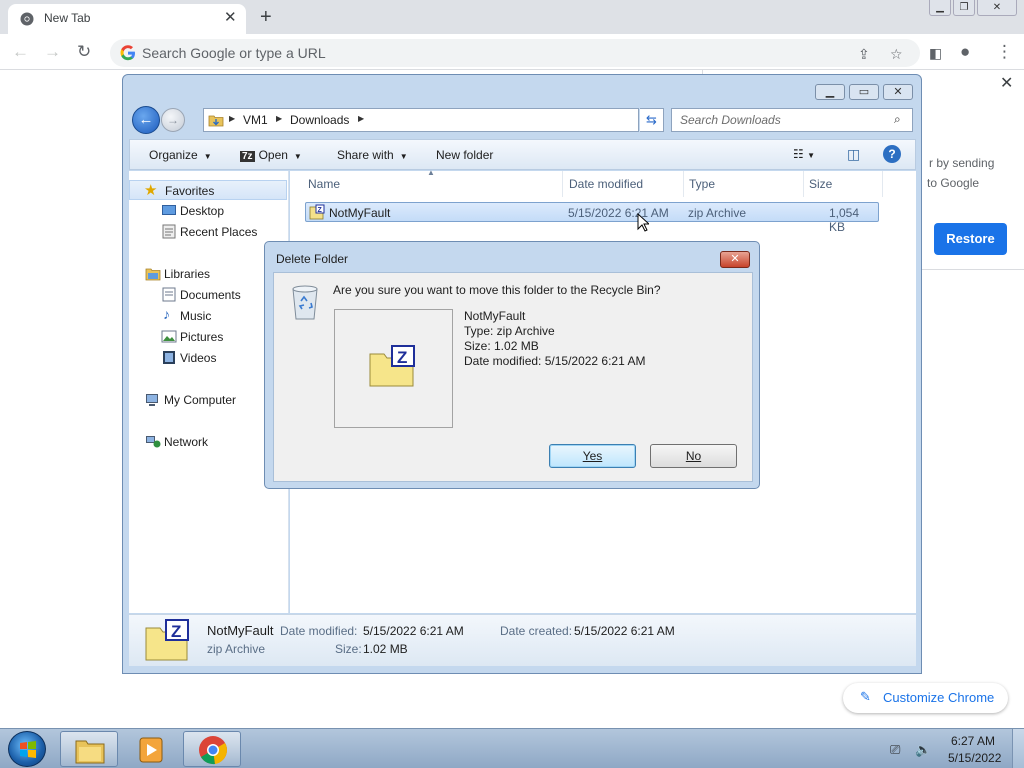 Image resolution: width=1024 pixels, height=768 pixels. I want to click on nav-network-label: Network, so click(186, 442).